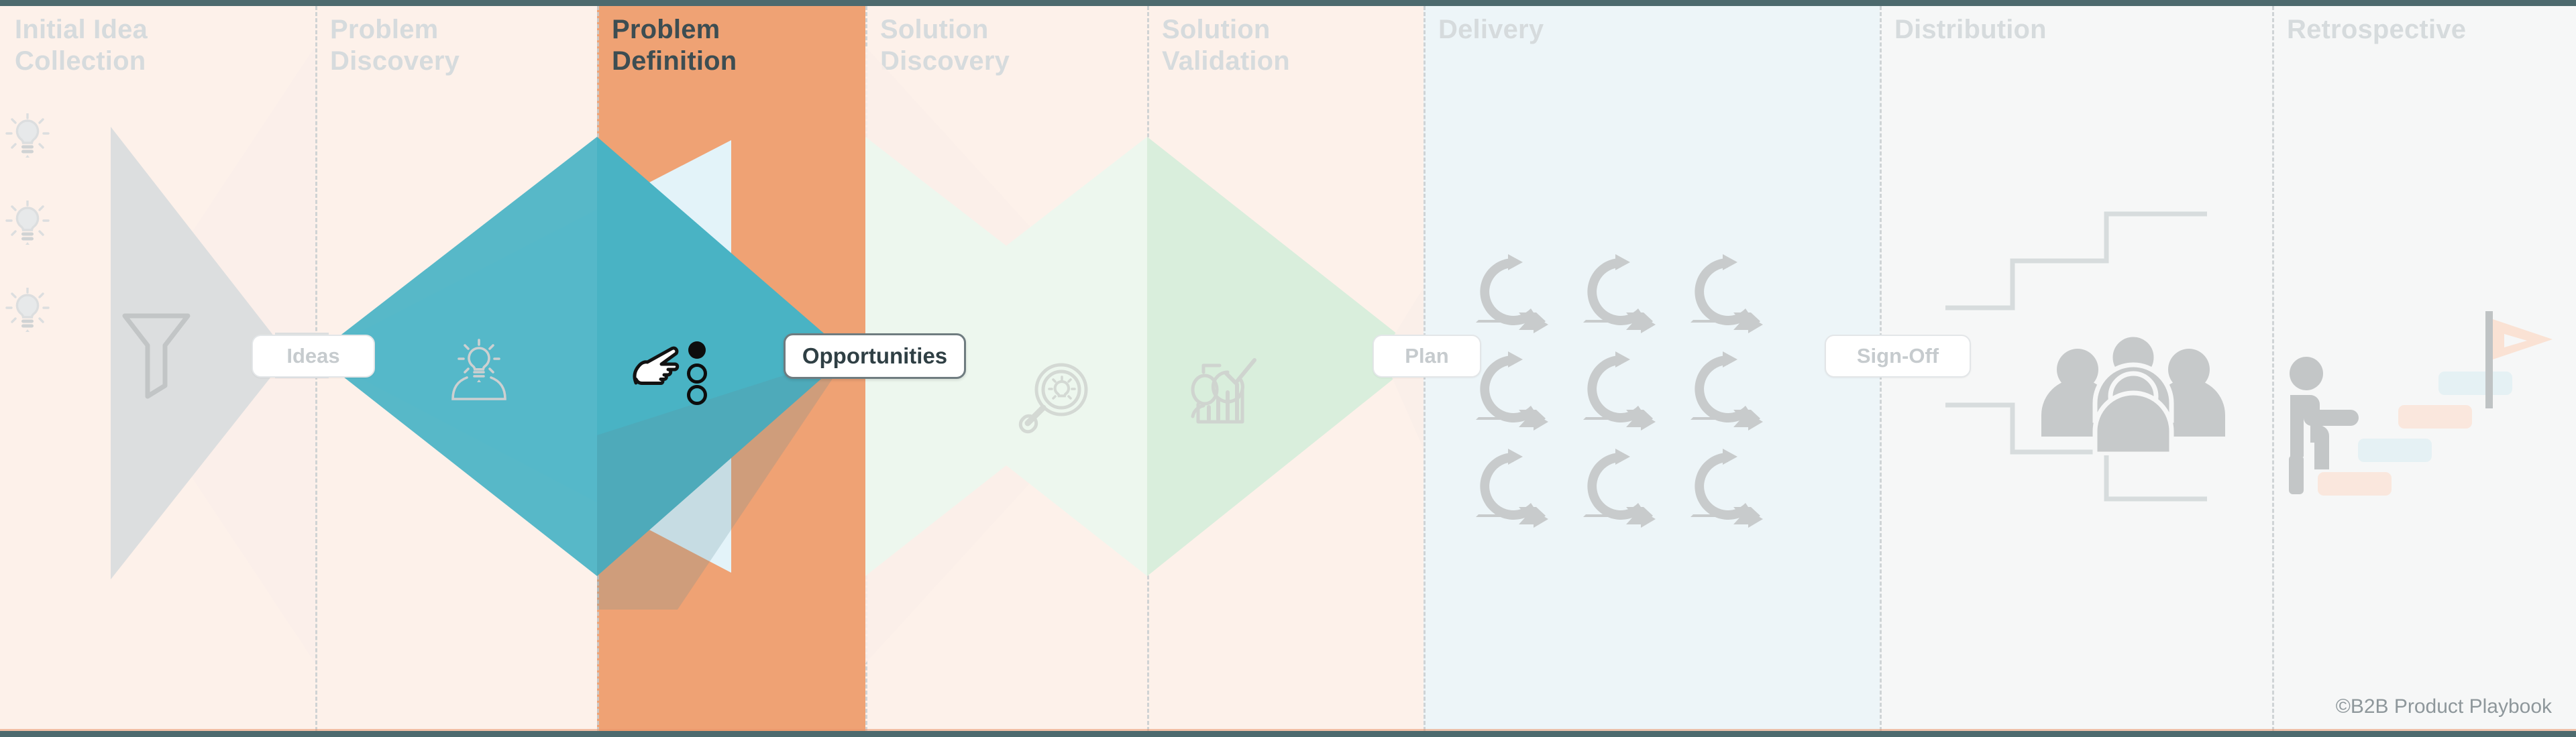  Describe the element at coordinates (1288, 734) in the screenshot. I see `bottom-rule` at that location.